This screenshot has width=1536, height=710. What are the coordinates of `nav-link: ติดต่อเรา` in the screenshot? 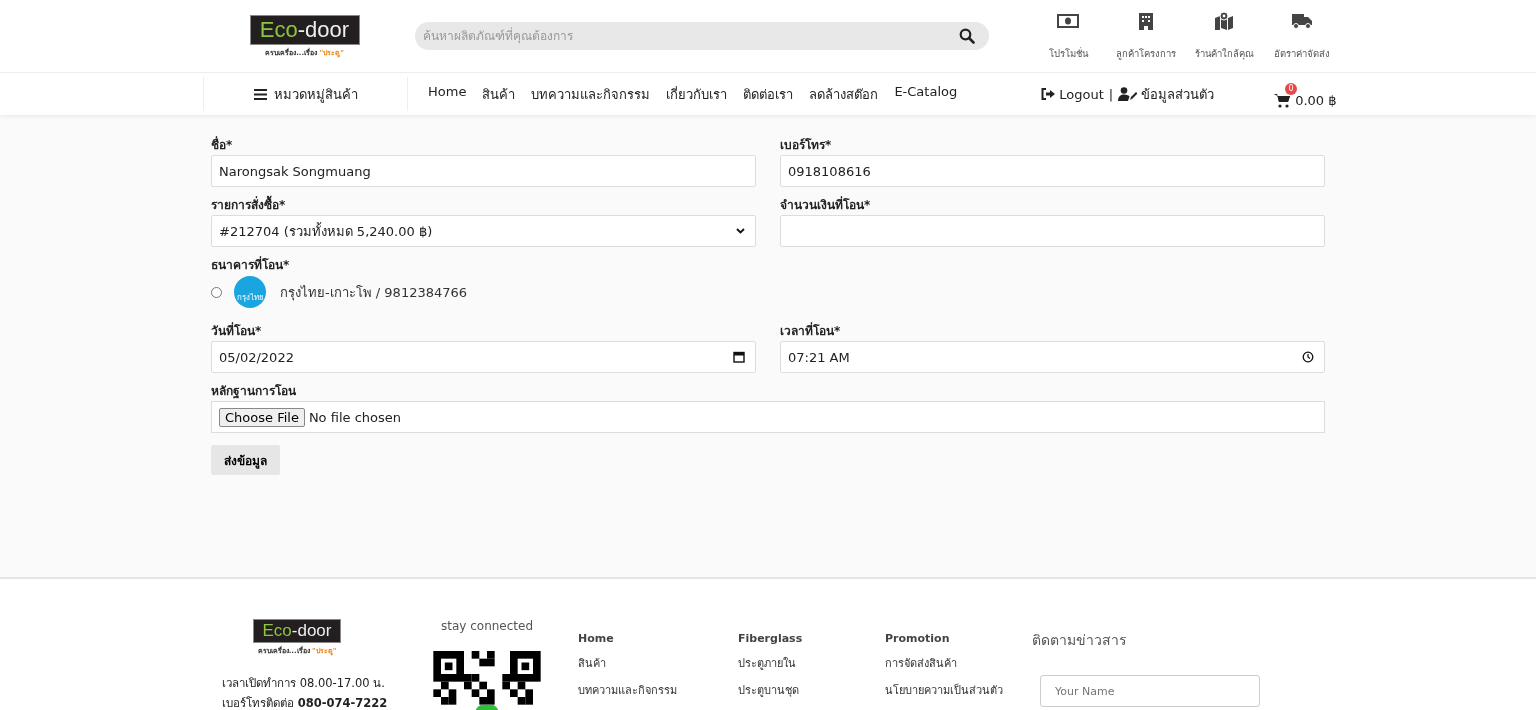 It's located at (768, 94).